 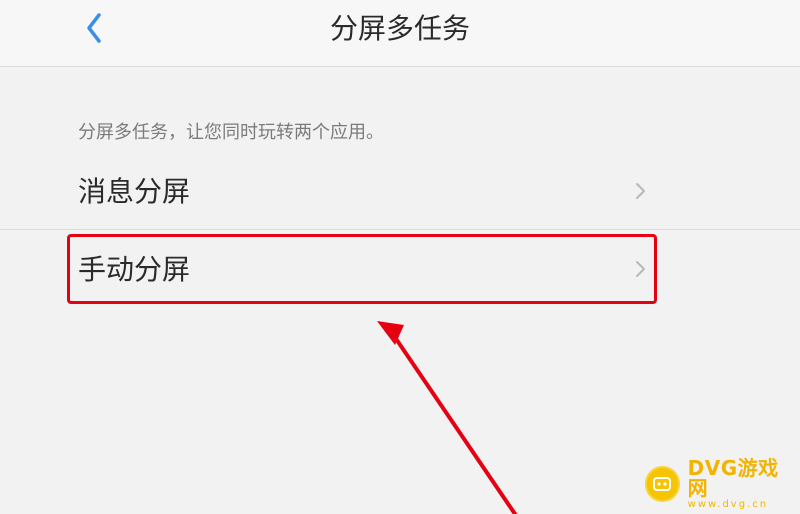 I want to click on watermark-brand: DVG游戏网, so click(x=733, y=478).